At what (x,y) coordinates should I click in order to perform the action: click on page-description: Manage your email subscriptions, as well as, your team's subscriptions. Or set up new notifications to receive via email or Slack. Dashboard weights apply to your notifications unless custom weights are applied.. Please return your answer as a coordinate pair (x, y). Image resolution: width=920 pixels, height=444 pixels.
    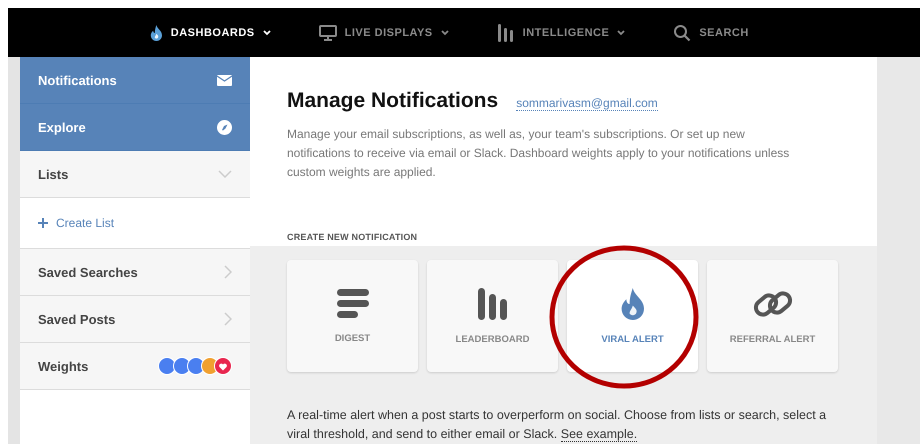
    Looking at the image, I should click on (538, 153).